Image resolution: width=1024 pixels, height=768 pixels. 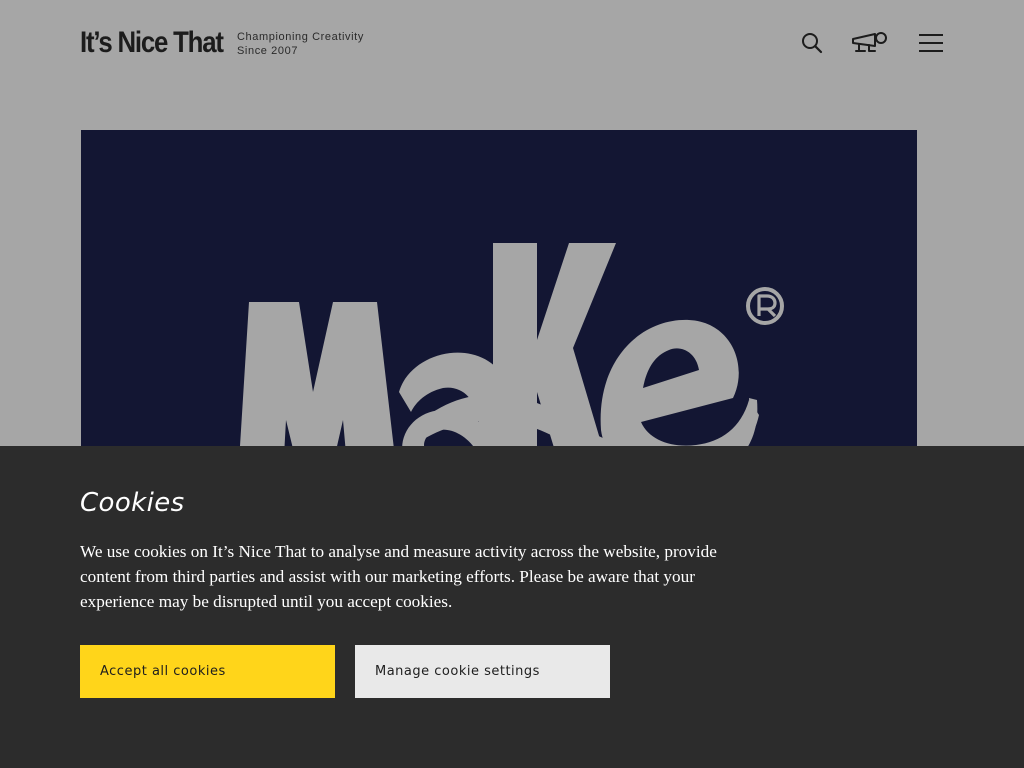 I want to click on menu-icon, so click(x=931, y=43).